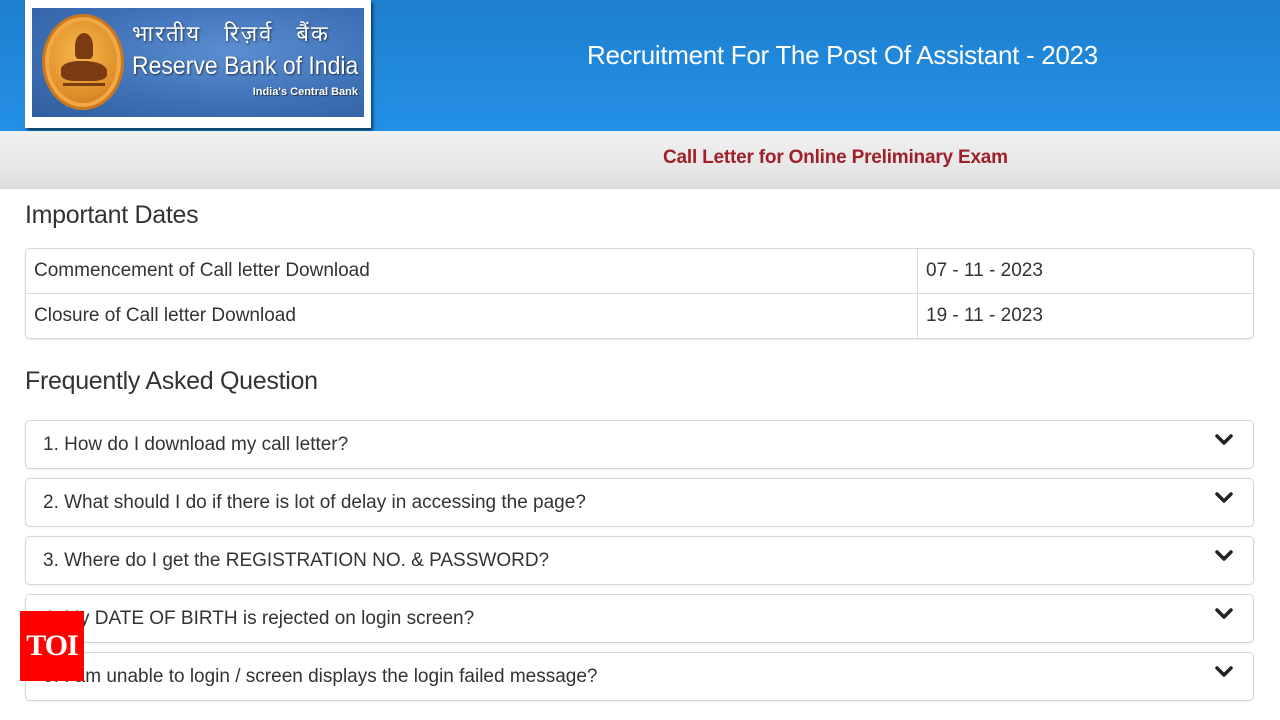 This screenshot has width=1280, height=720. What do you see at coordinates (84, 84) in the screenshot?
I see `emblem-base-line` at bounding box center [84, 84].